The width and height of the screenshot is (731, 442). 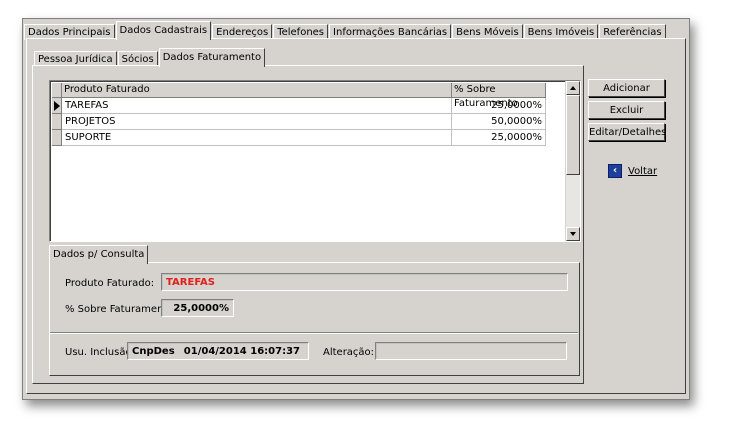 What do you see at coordinates (615, 171) in the screenshot?
I see `back-arrow-icon: ‹` at bounding box center [615, 171].